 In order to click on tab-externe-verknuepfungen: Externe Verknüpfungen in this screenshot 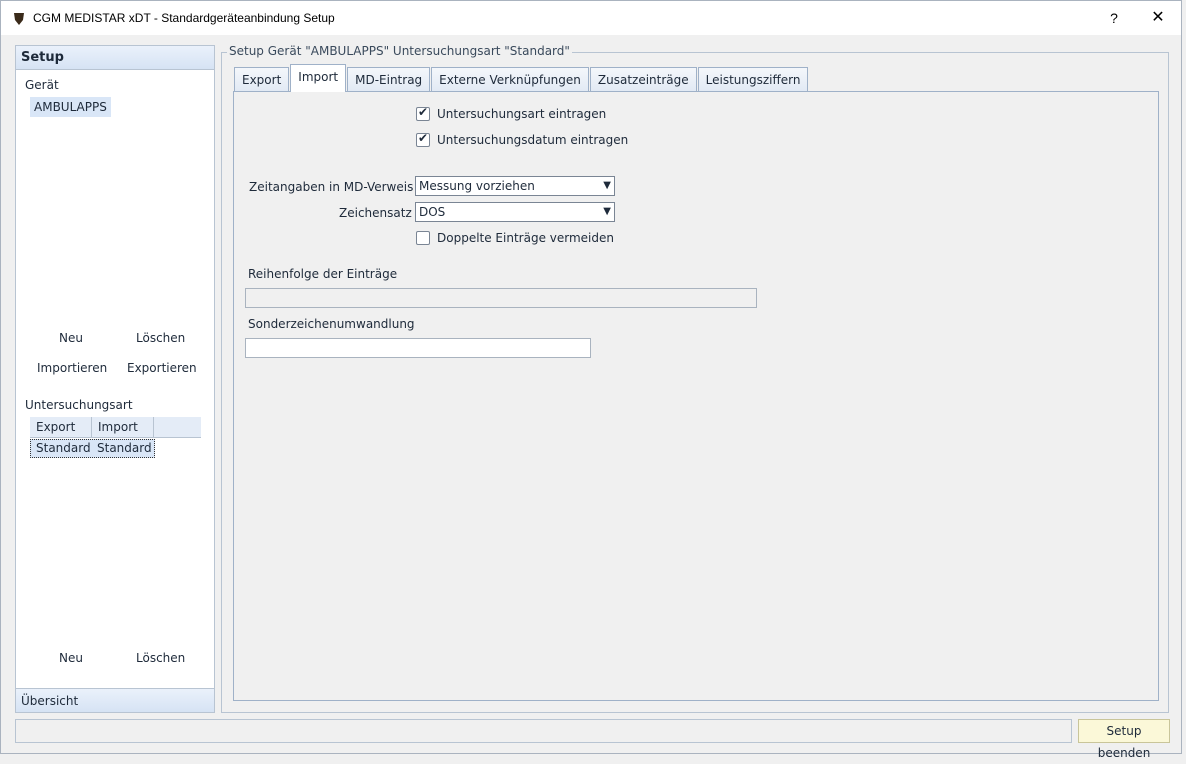, I will do `click(510, 79)`.